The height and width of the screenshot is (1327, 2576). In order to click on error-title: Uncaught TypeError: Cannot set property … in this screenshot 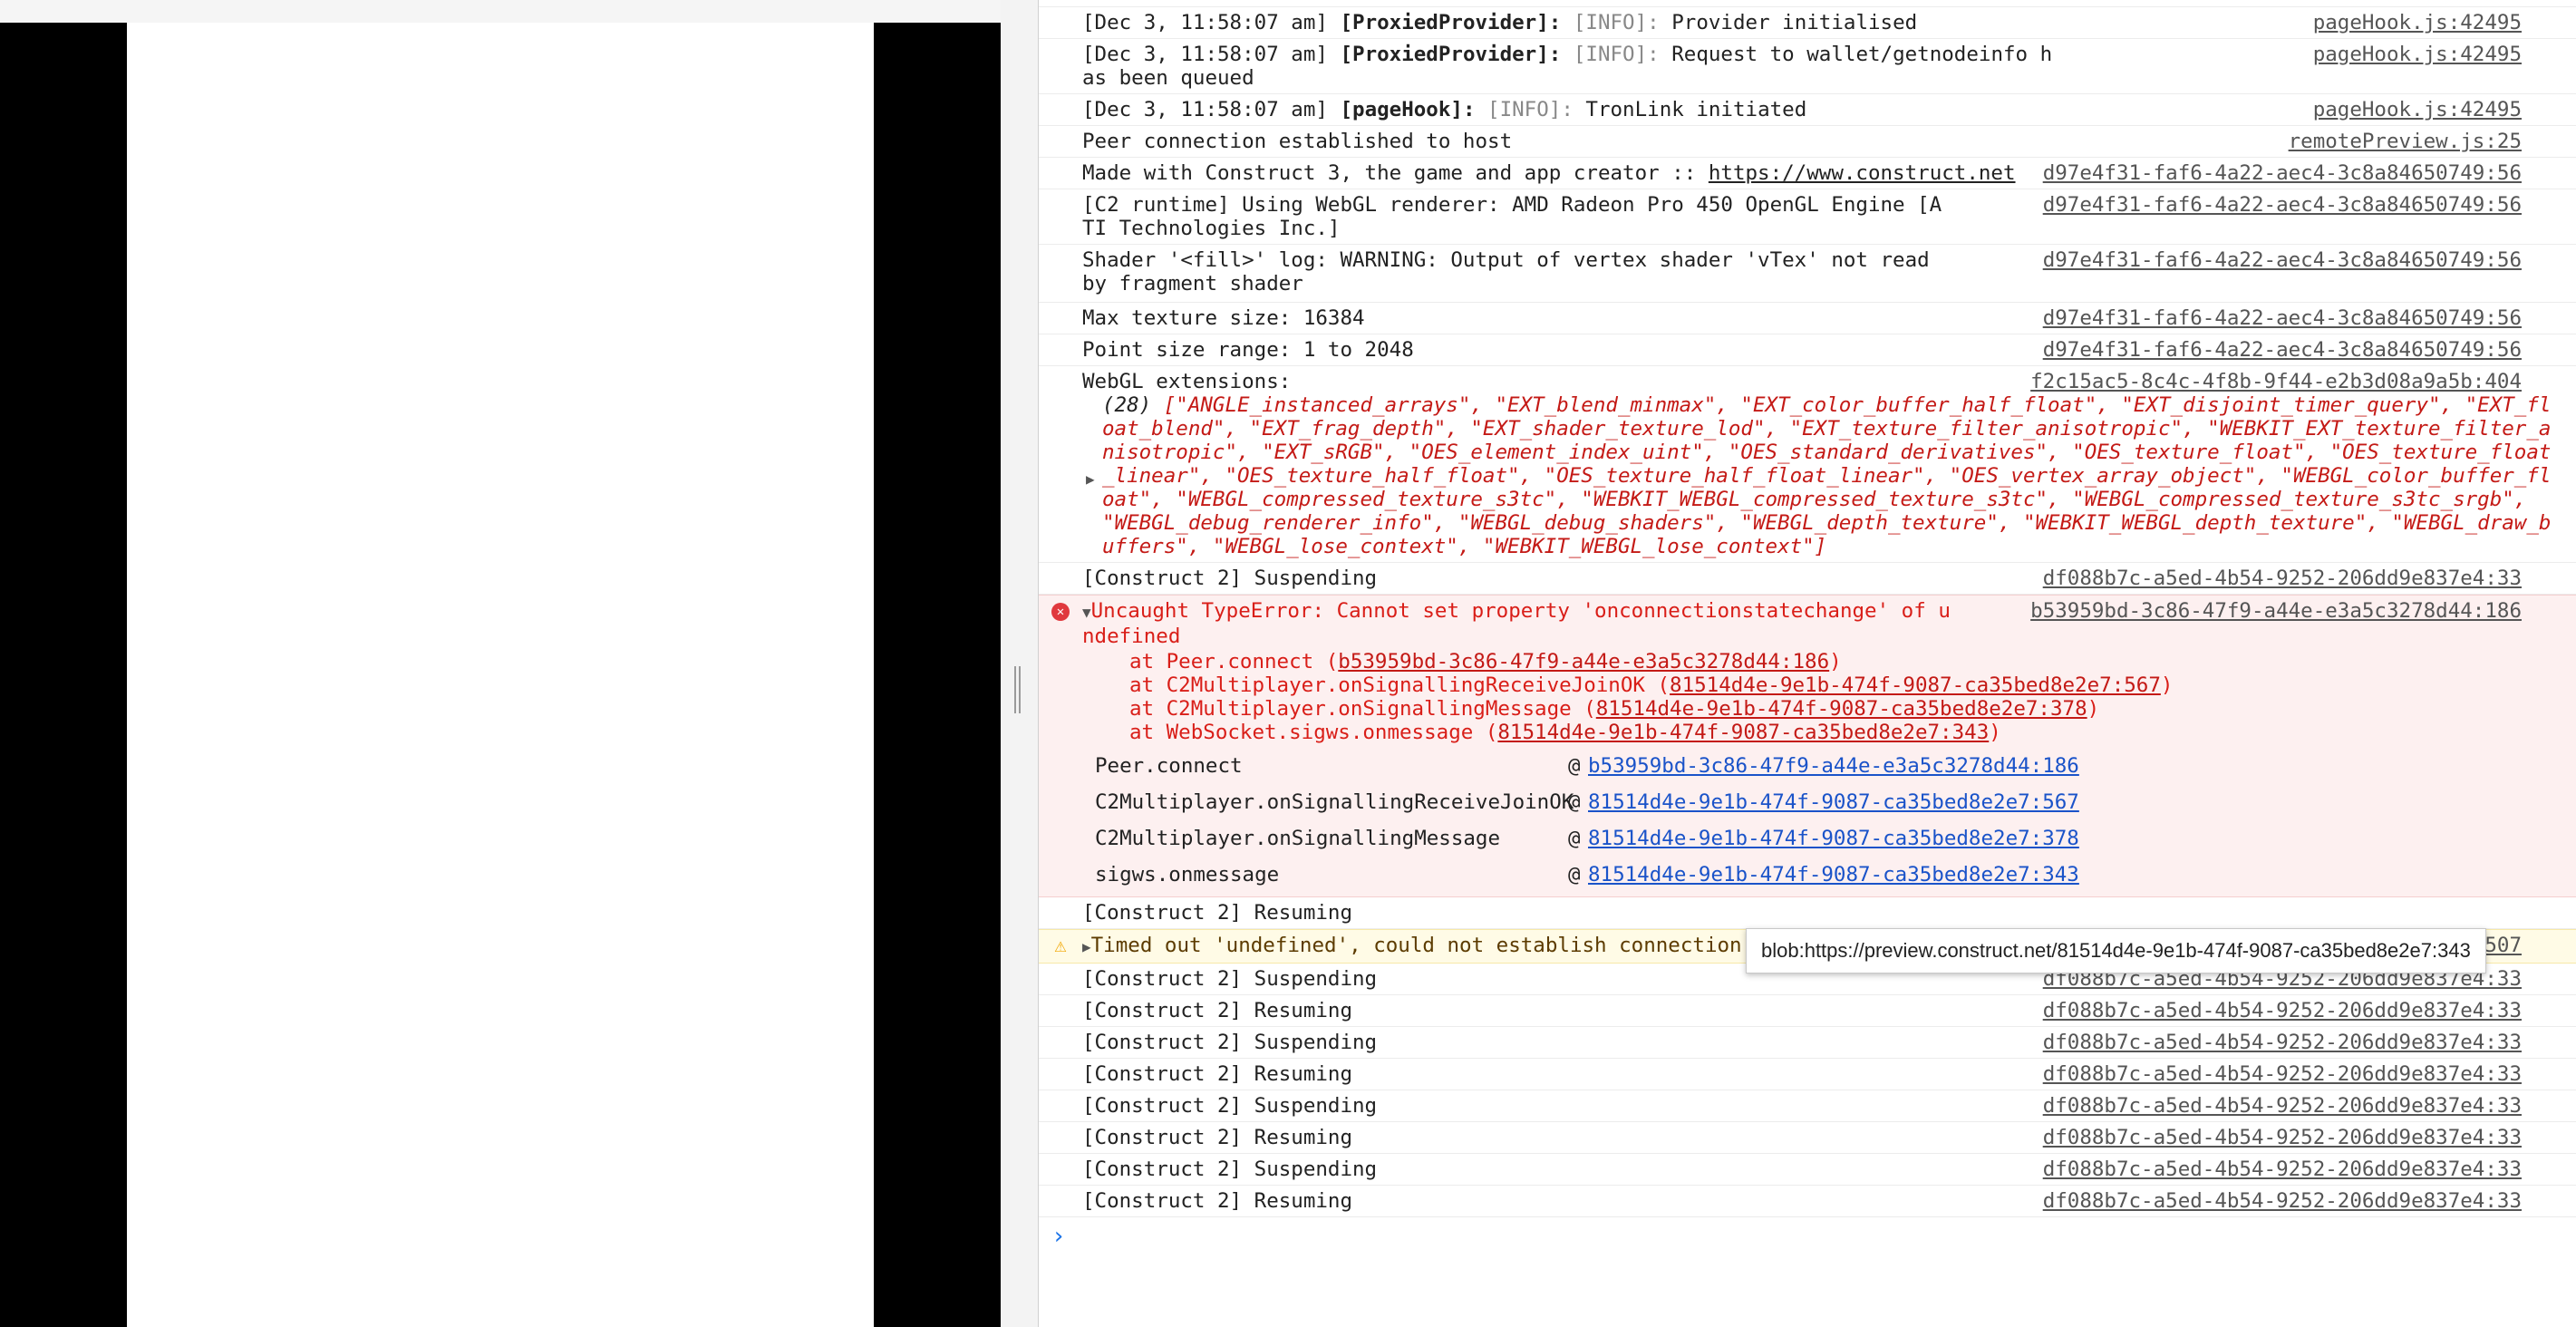, I will do `click(1516, 623)`.